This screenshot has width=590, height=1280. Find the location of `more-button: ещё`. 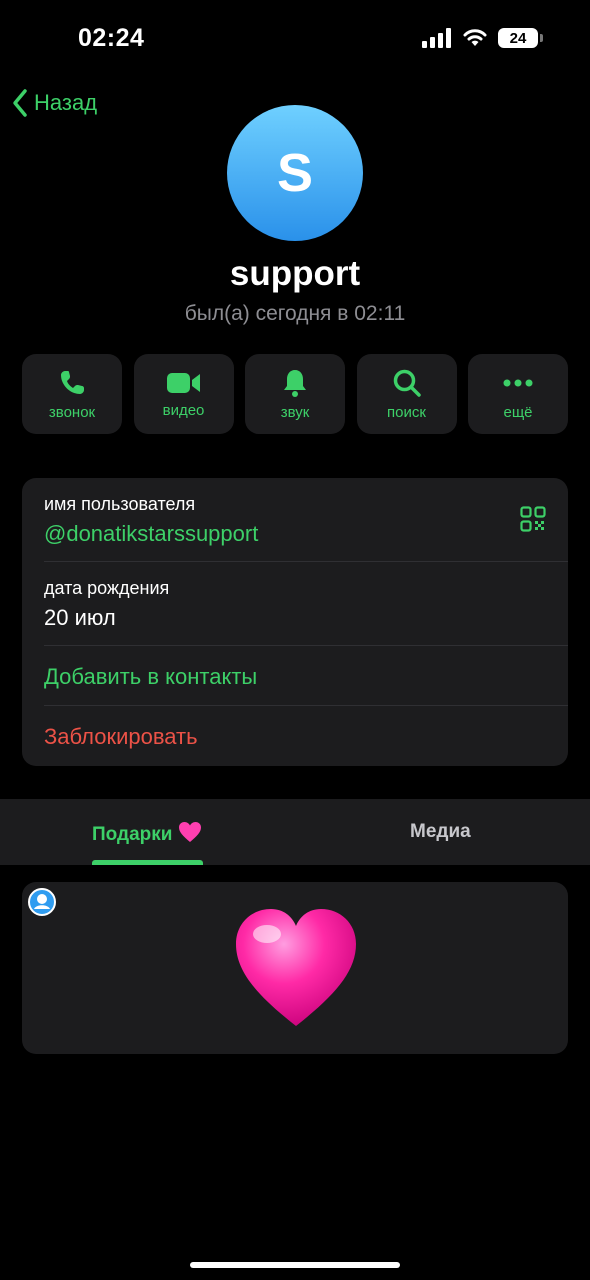

more-button: ещё is located at coordinates (518, 394).